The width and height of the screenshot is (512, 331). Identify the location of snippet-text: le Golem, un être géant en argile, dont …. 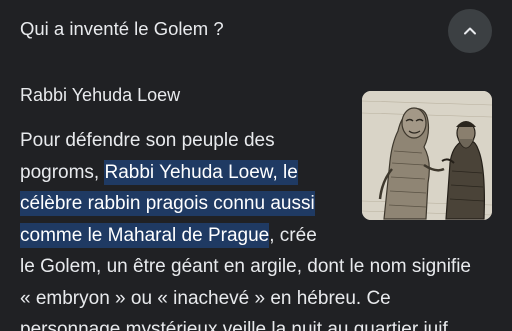
(245, 266).